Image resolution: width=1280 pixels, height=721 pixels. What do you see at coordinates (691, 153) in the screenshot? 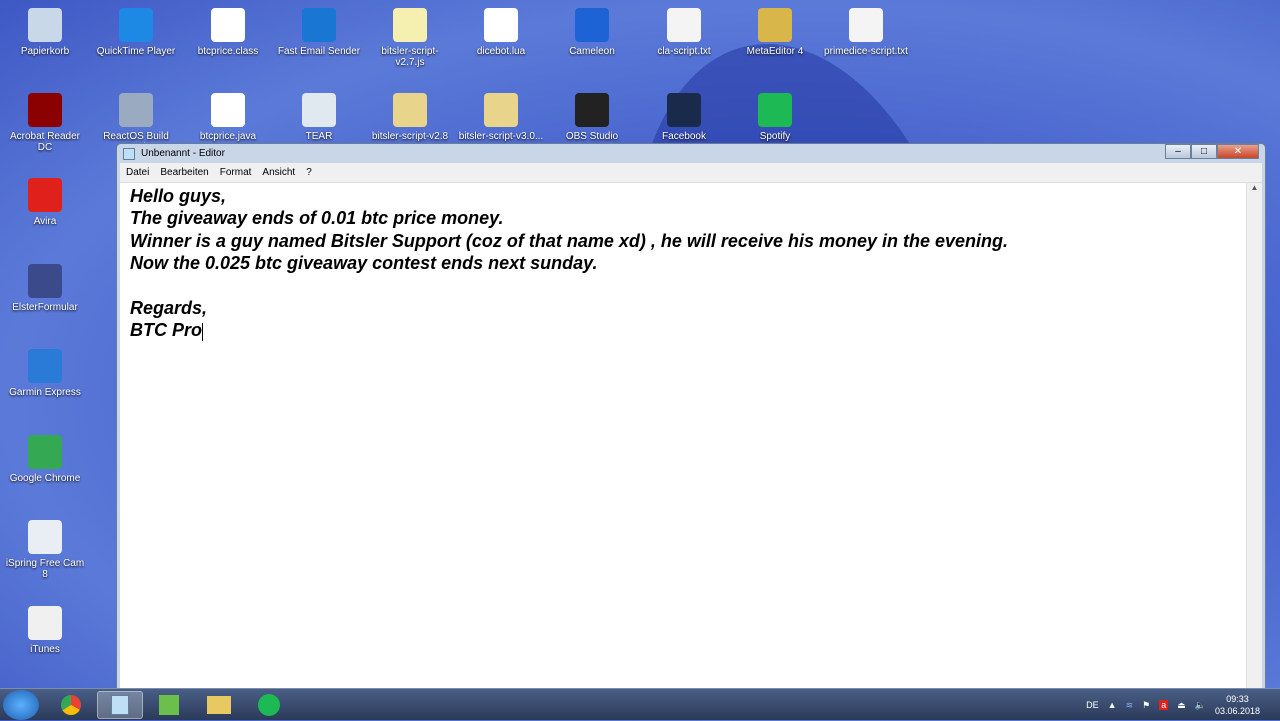
I see `title-bar: Unbenannt - Editor – □ ✕` at bounding box center [691, 153].